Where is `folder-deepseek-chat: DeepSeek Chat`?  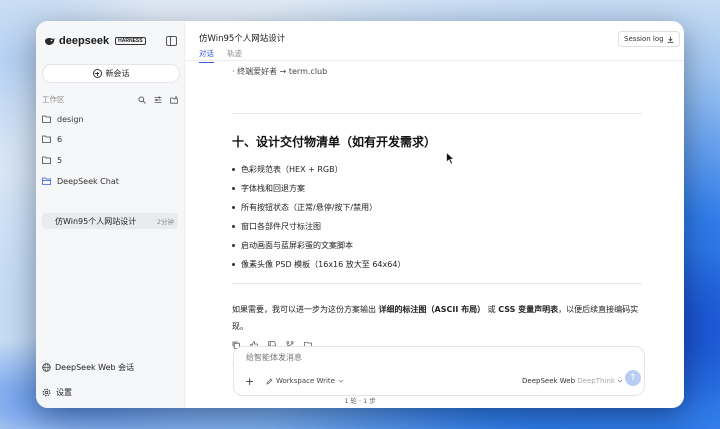 folder-deepseek-chat: DeepSeek Chat is located at coordinates (110, 181).